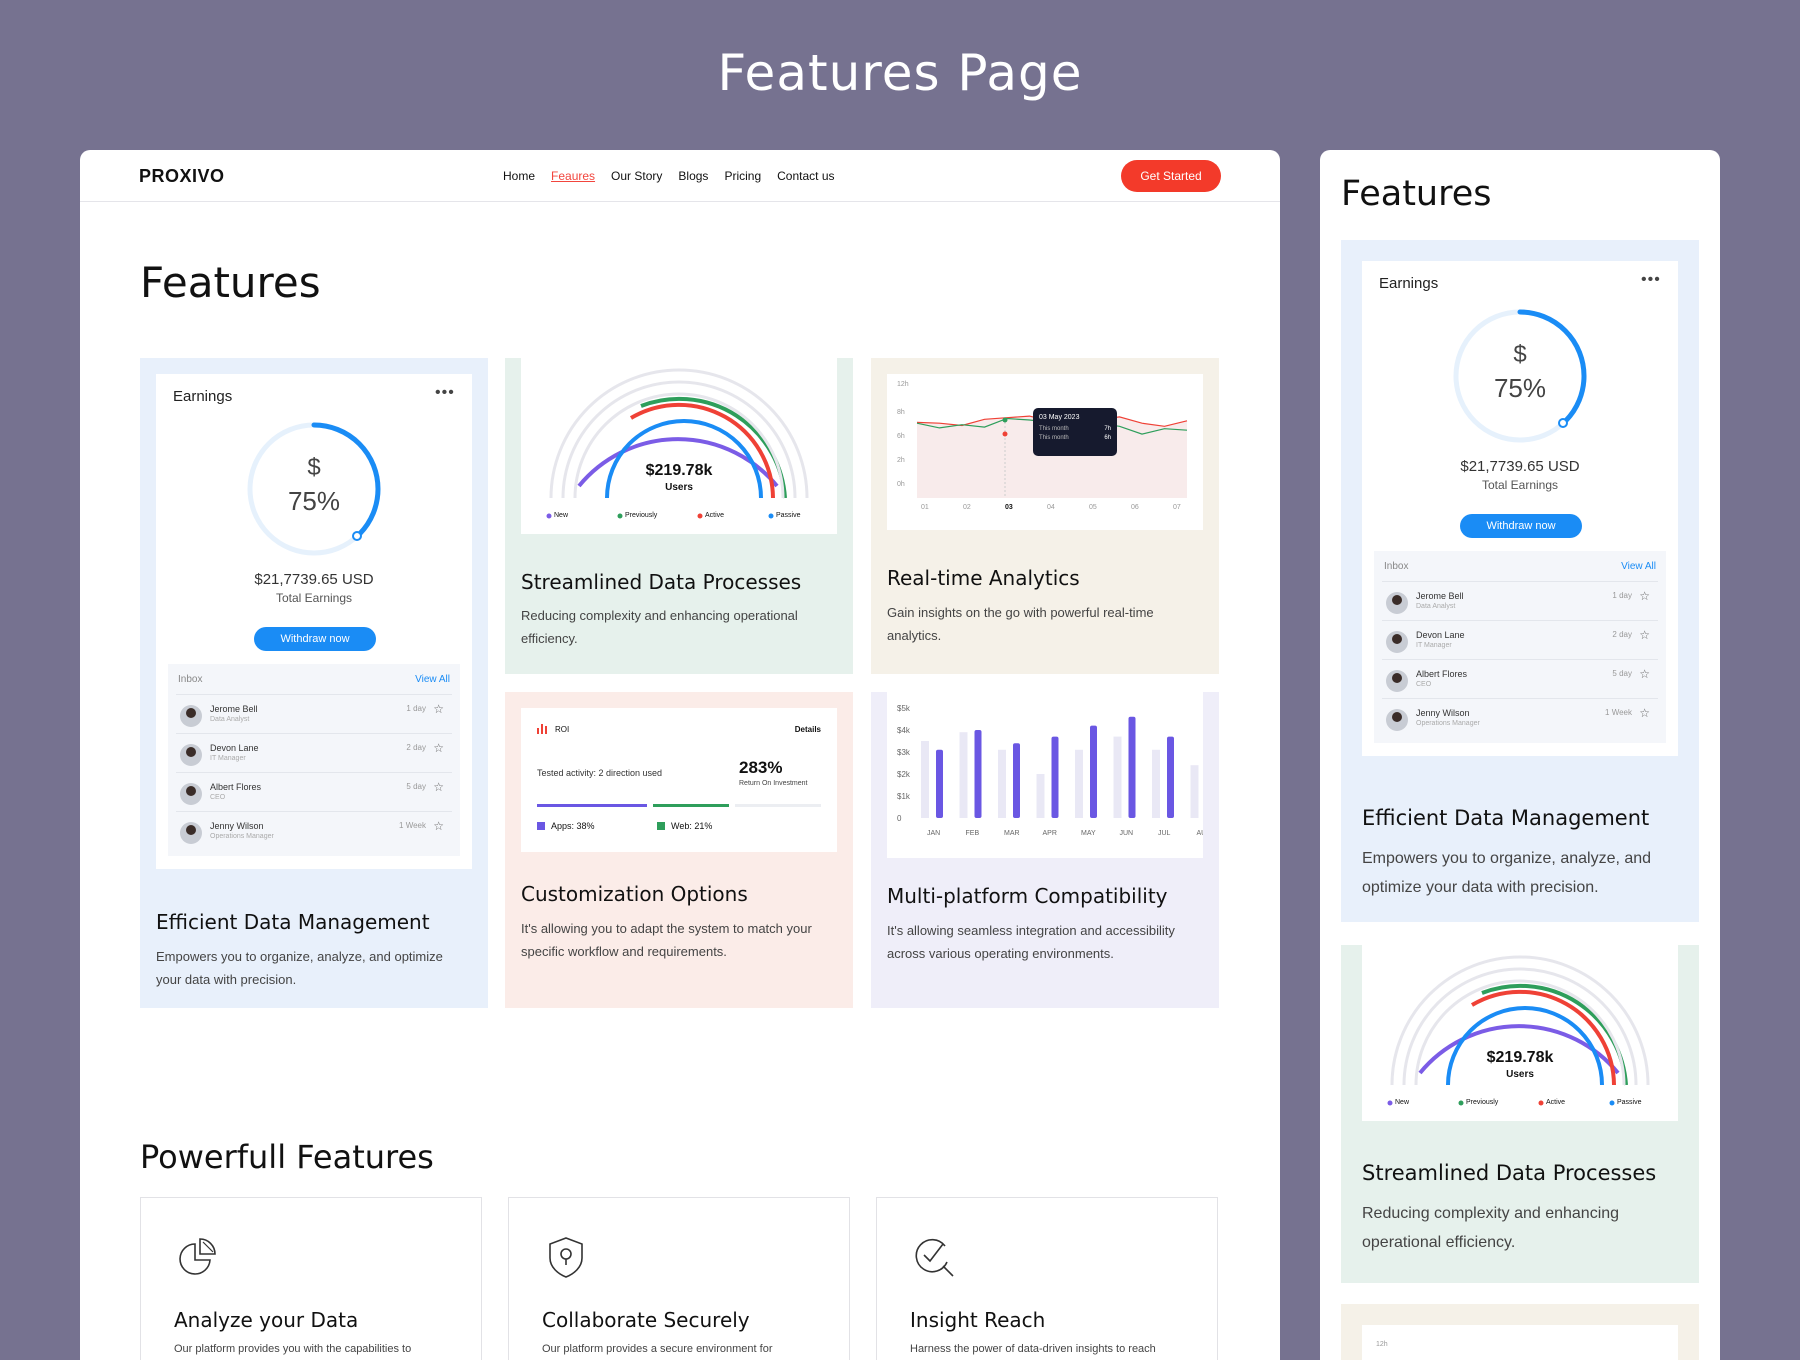 This screenshot has height=1360, width=1800. Describe the element at coordinates (808, 729) in the screenshot. I see `details-link: Details` at that location.